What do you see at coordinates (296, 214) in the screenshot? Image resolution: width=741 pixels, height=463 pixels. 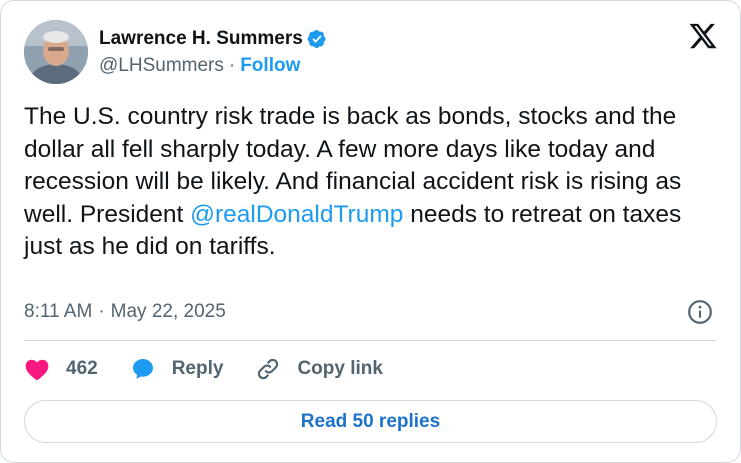 I see `mention-link: @realDonaldTrump` at bounding box center [296, 214].